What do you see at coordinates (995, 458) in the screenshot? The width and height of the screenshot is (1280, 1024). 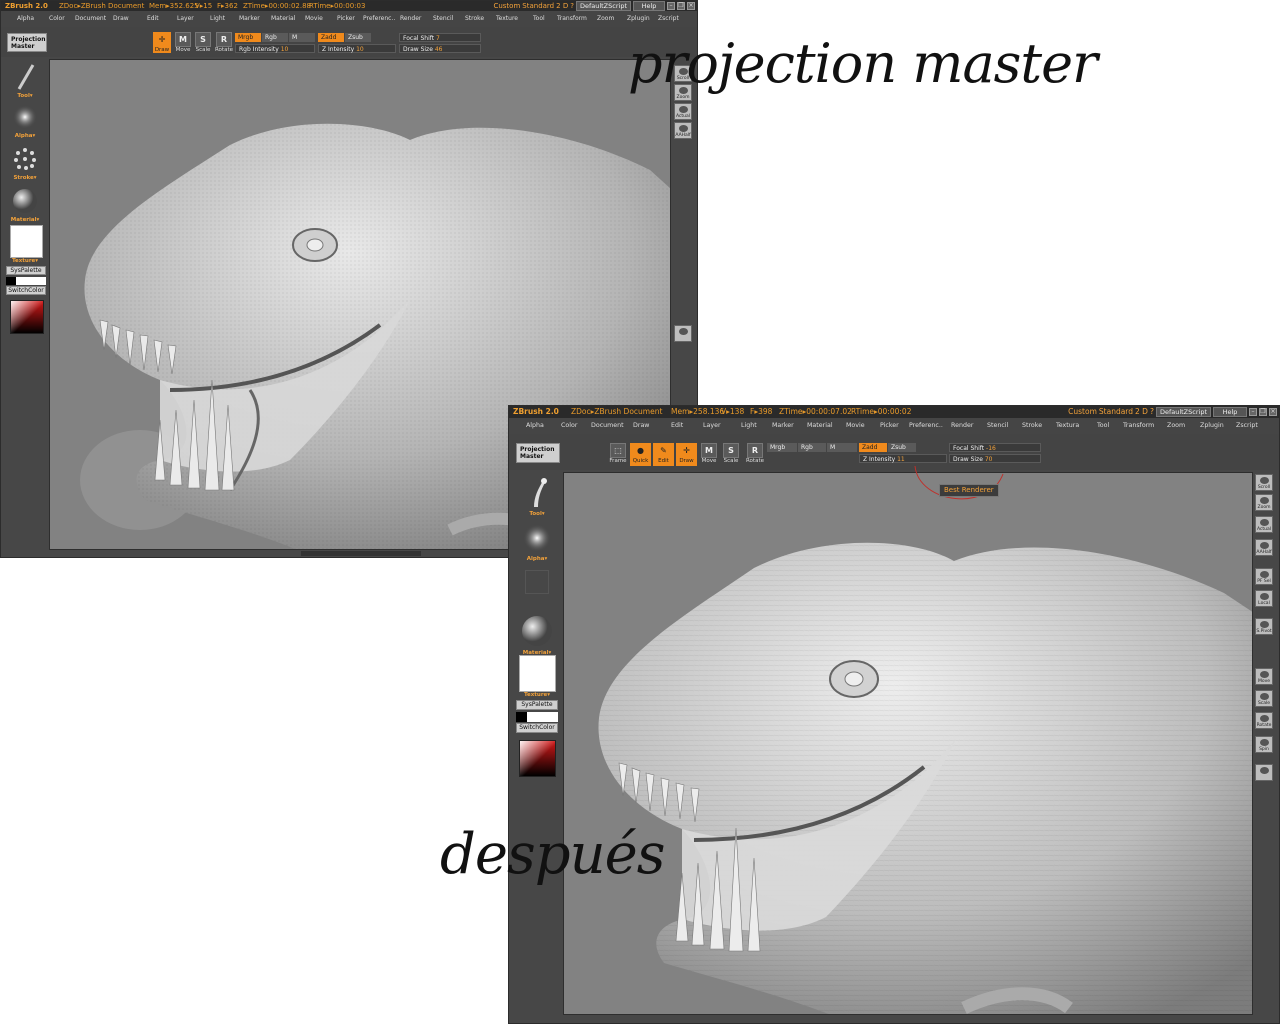 I see `draw-size-slider: Draw Size 70` at bounding box center [995, 458].